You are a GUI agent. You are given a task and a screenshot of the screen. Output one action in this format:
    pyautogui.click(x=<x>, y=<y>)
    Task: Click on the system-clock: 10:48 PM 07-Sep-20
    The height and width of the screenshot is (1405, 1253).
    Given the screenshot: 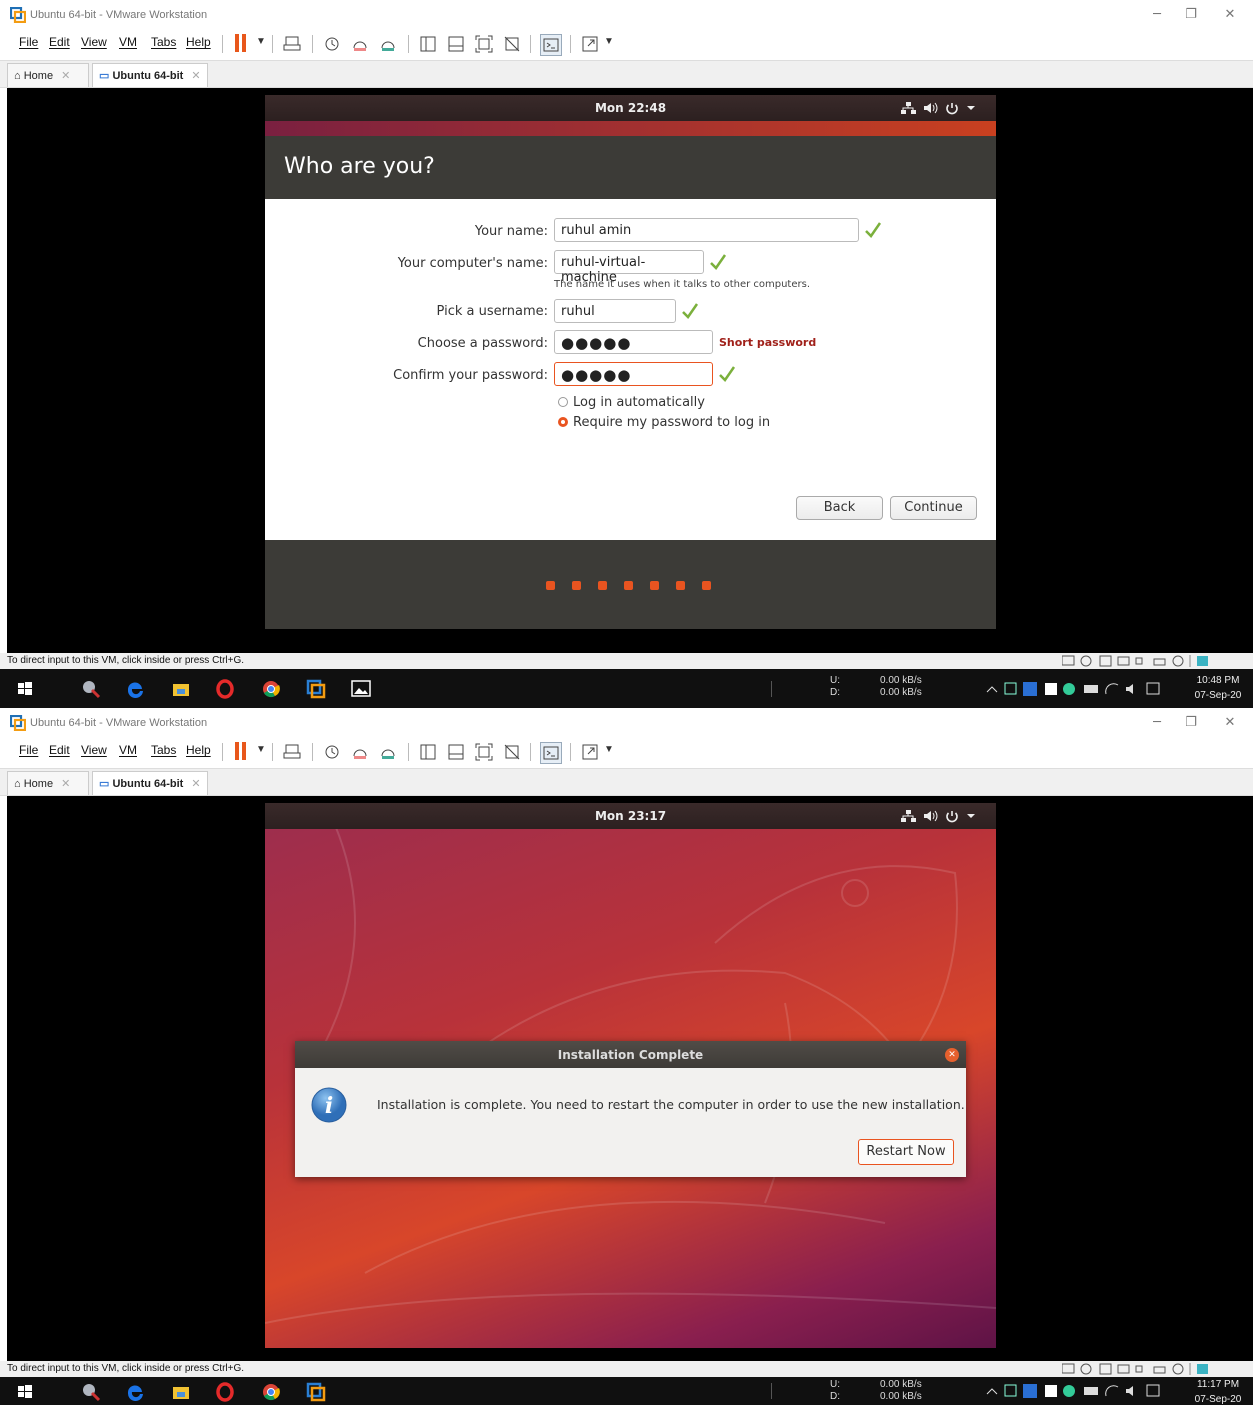 What is the action you would take?
    pyautogui.click(x=1218, y=688)
    